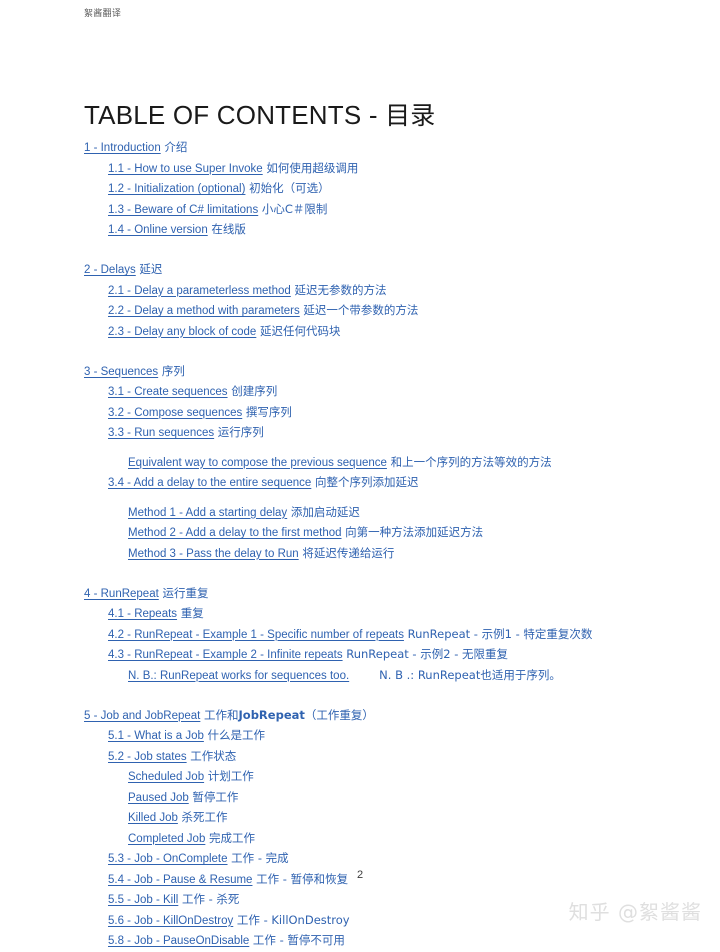 This screenshot has height=952, width=720. I want to click on toc-link-english: 5.1 - What is a Job, so click(156, 736).